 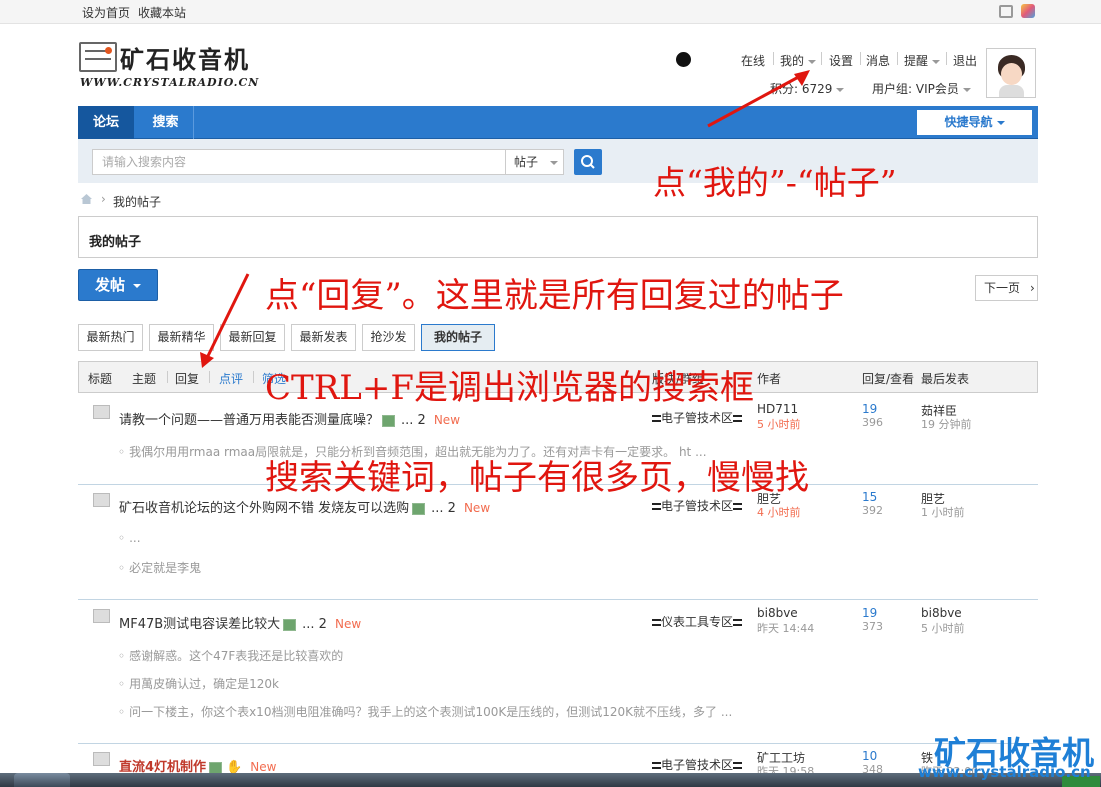 What do you see at coordinates (965, 60) in the screenshot?
I see `logout-link: 退出` at bounding box center [965, 60].